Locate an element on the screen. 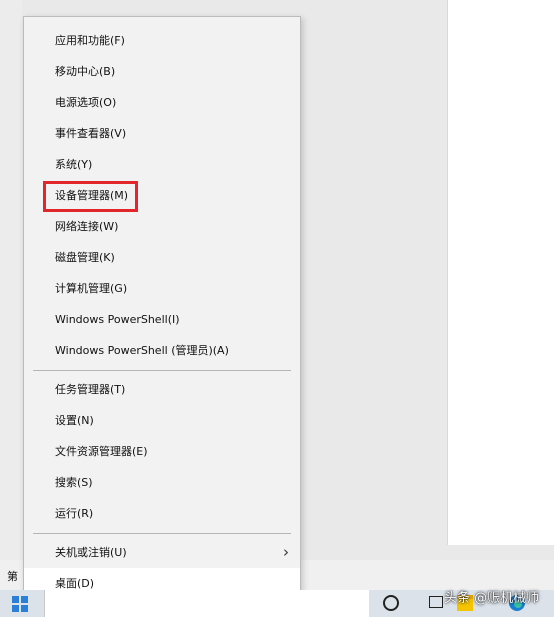 The image size is (554, 617). menu-item-label: 网络连接(W) is located at coordinates (87, 226).